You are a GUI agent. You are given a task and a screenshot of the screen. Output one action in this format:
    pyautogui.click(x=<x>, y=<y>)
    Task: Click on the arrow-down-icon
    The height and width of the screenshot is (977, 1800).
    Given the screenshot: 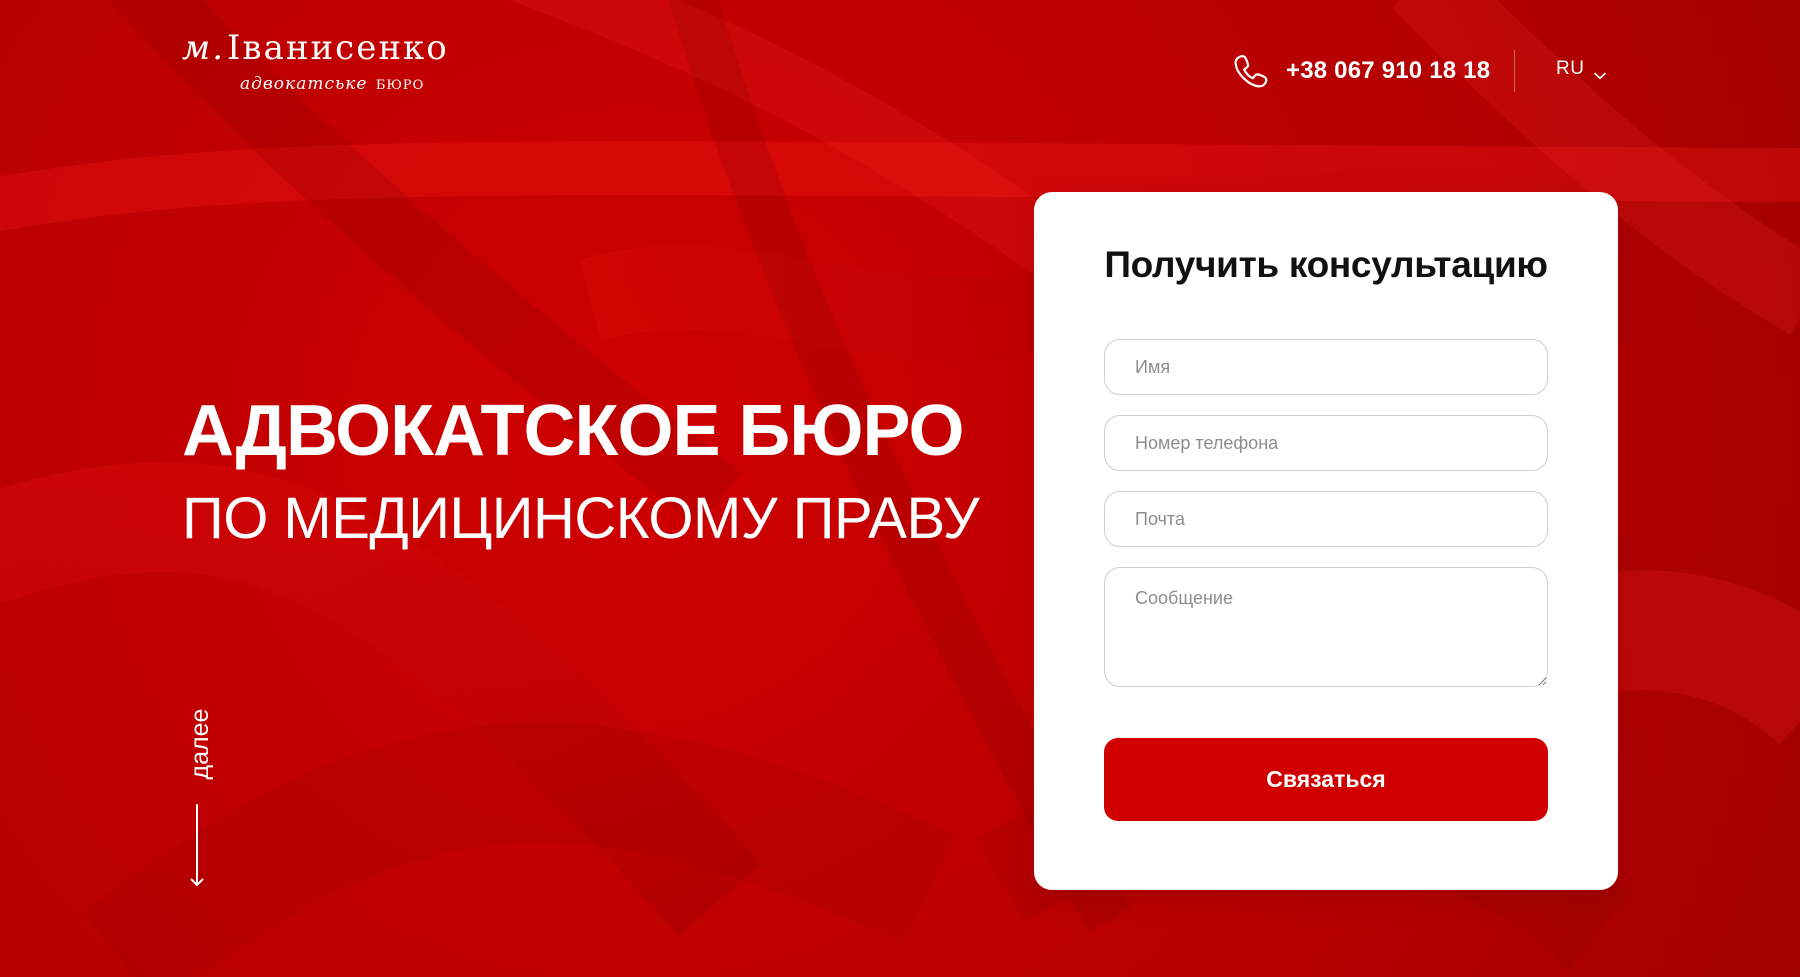 What is the action you would take?
    pyautogui.click(x=197, y=847)
    